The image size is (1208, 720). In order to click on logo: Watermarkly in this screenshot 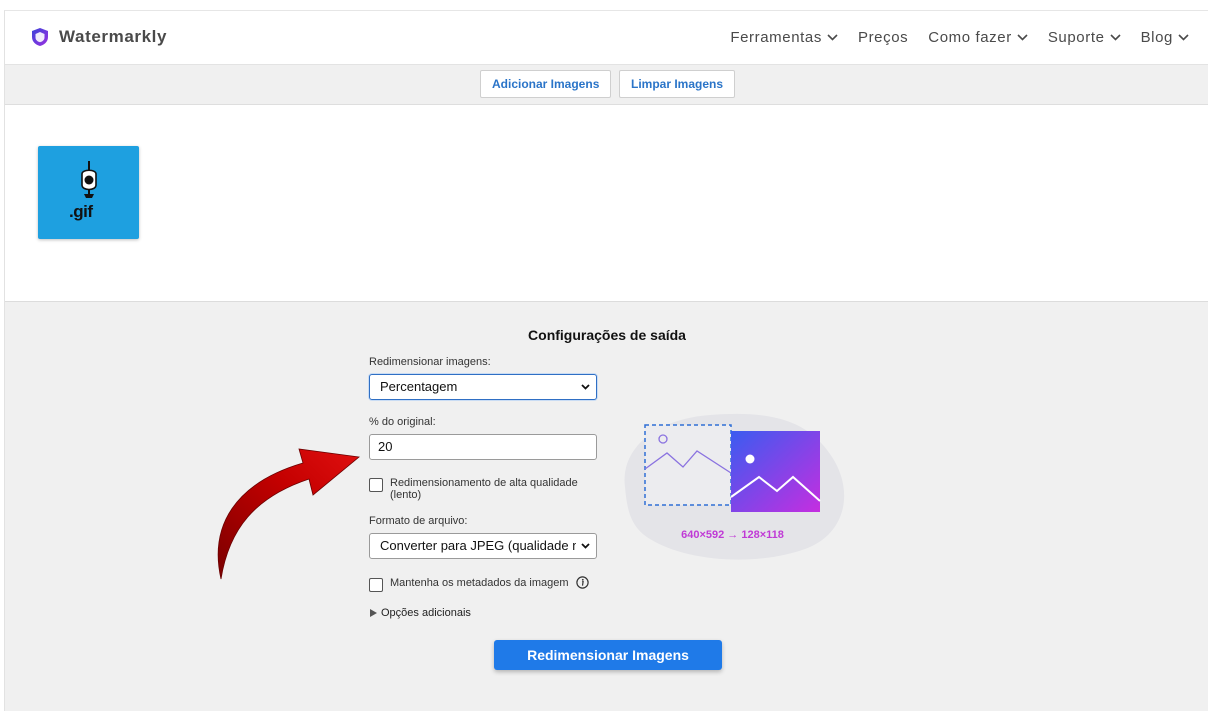, I will do `click(99, 37)`.